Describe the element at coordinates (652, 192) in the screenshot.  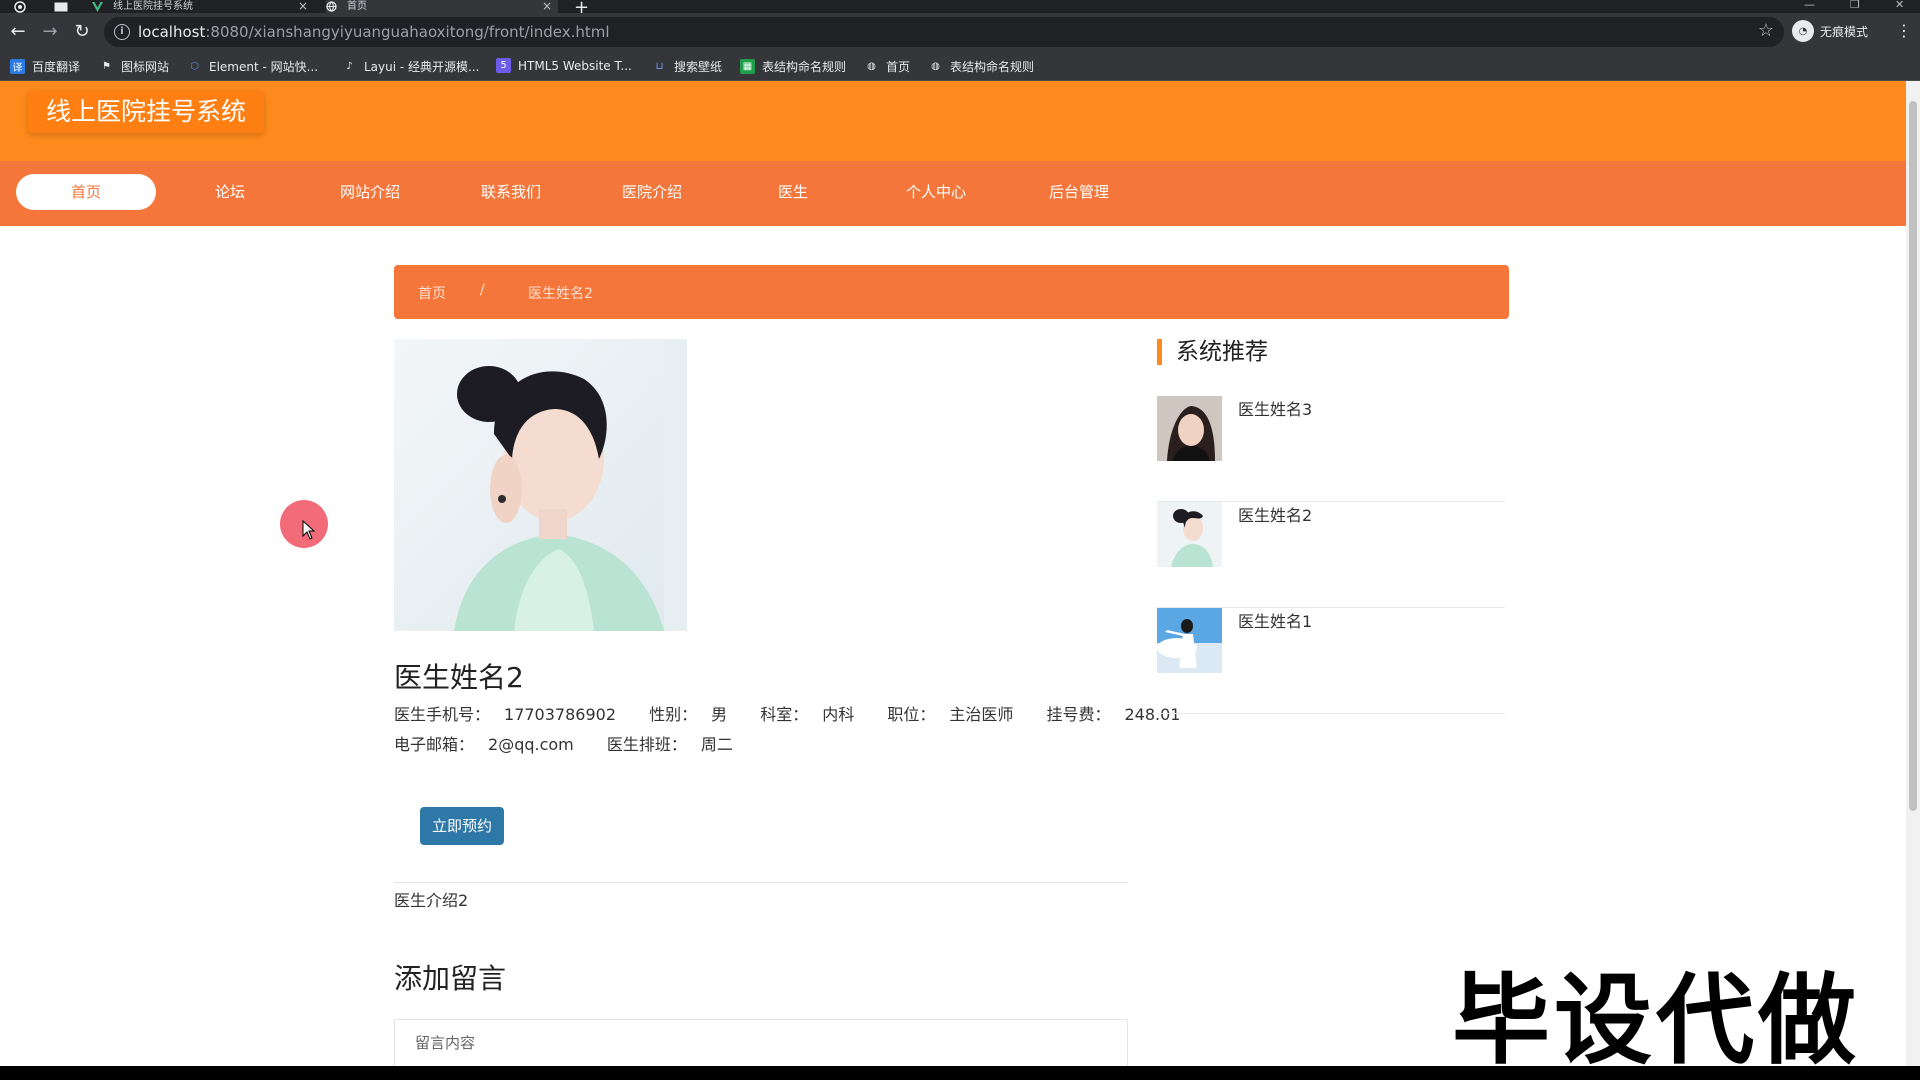
I see `nav-hospital-intro: 医院介绍` at that location.